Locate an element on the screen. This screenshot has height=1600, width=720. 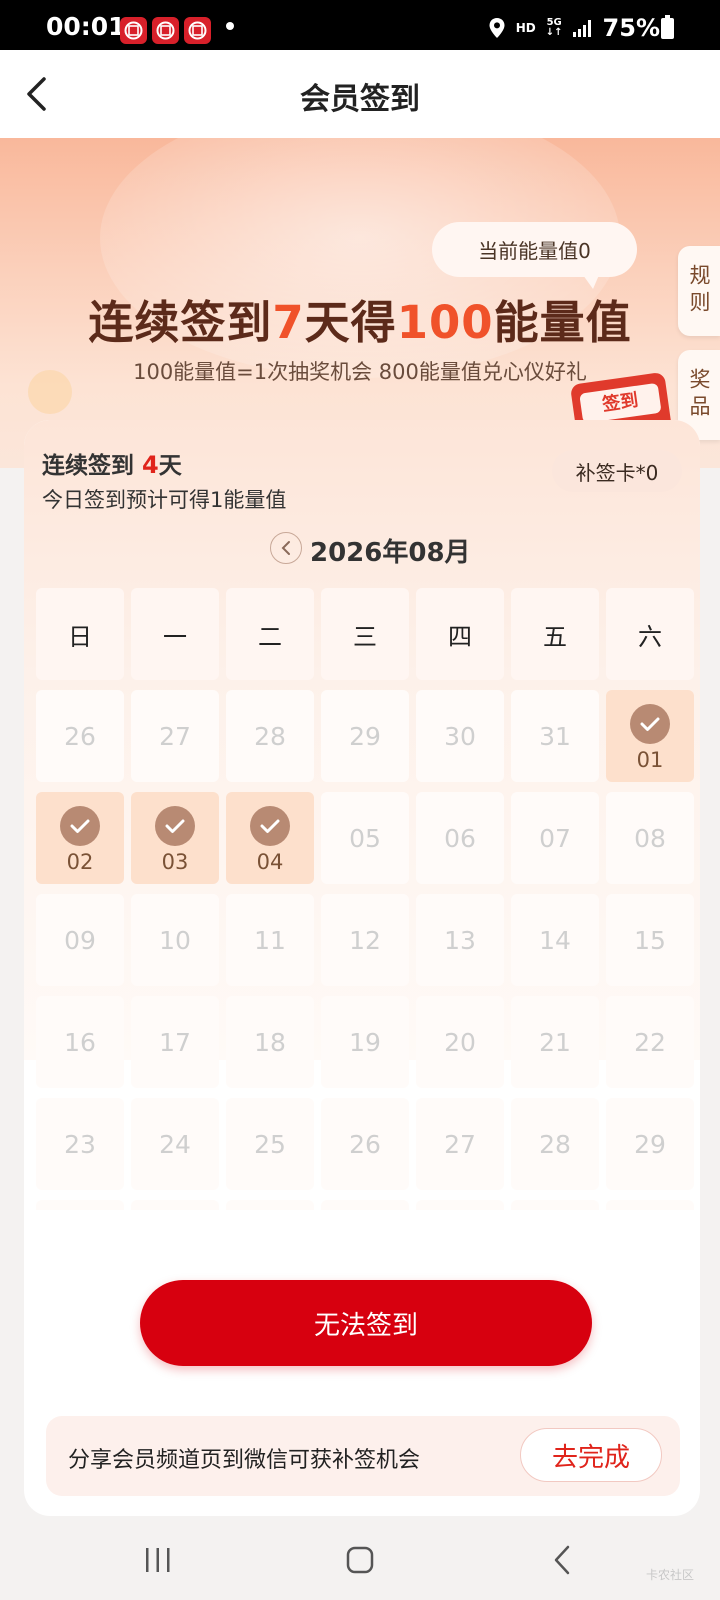
calendar-day: 19 is located at coordinates (365, 1042).